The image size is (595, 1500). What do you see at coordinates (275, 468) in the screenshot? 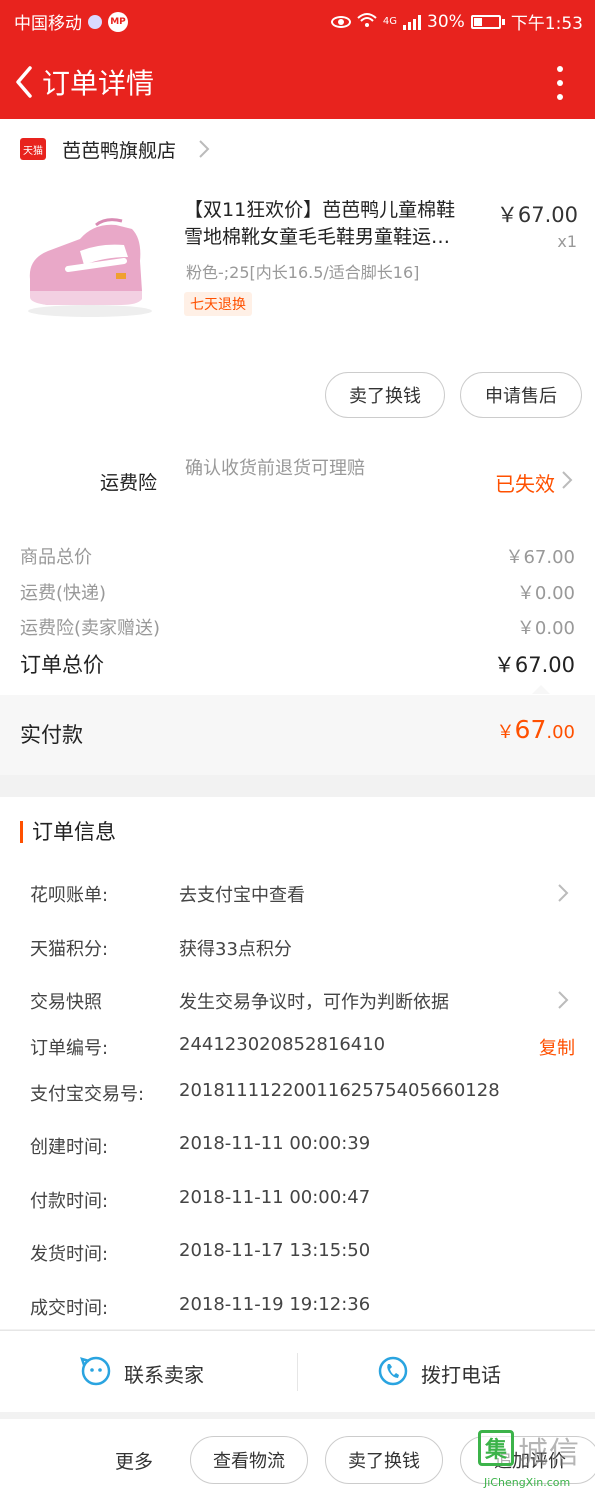
I see `insurance-desc: 确认收货前退货可理赔` at bounding box center [275, 468].